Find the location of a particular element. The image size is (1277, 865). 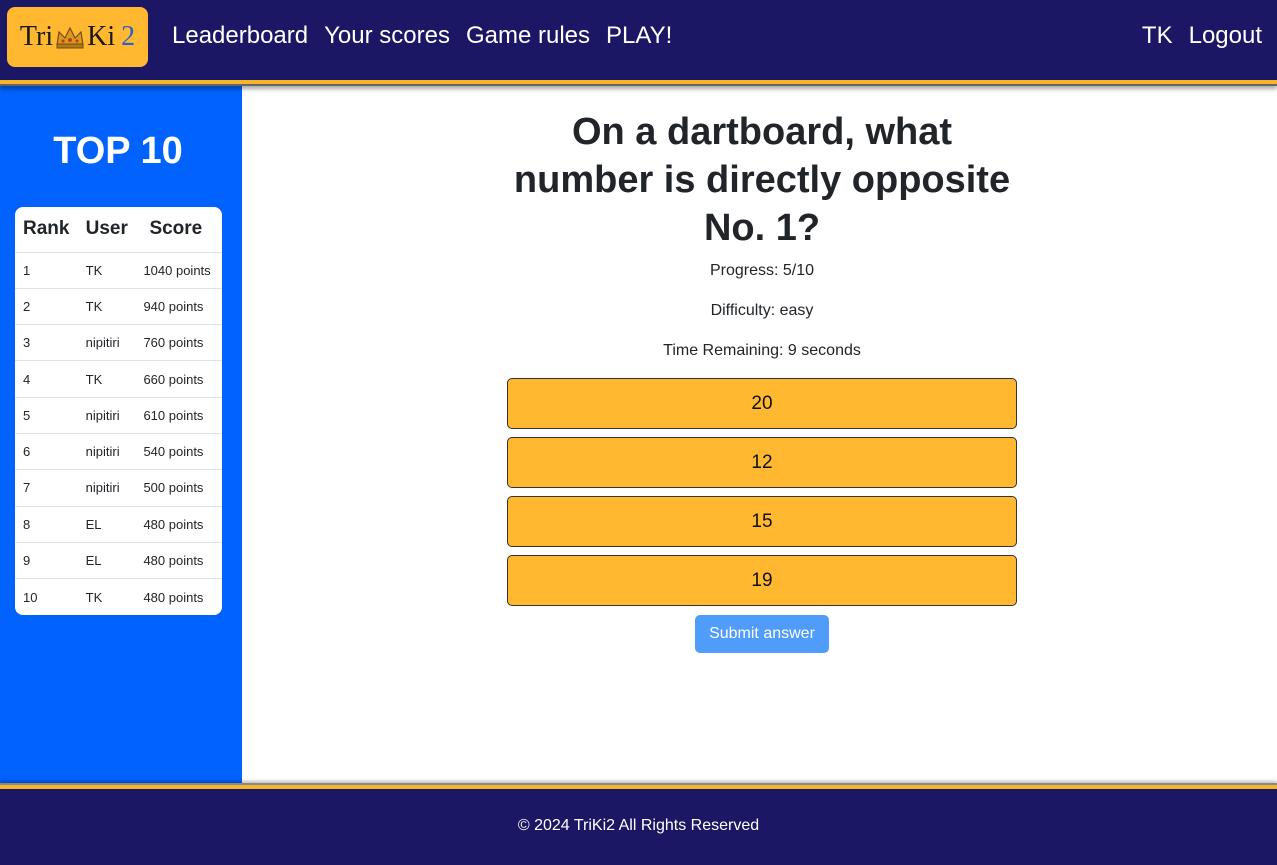

main-nav: Leaderboard Your scores Game rules PLAY! is located at coordinates (422, 36).